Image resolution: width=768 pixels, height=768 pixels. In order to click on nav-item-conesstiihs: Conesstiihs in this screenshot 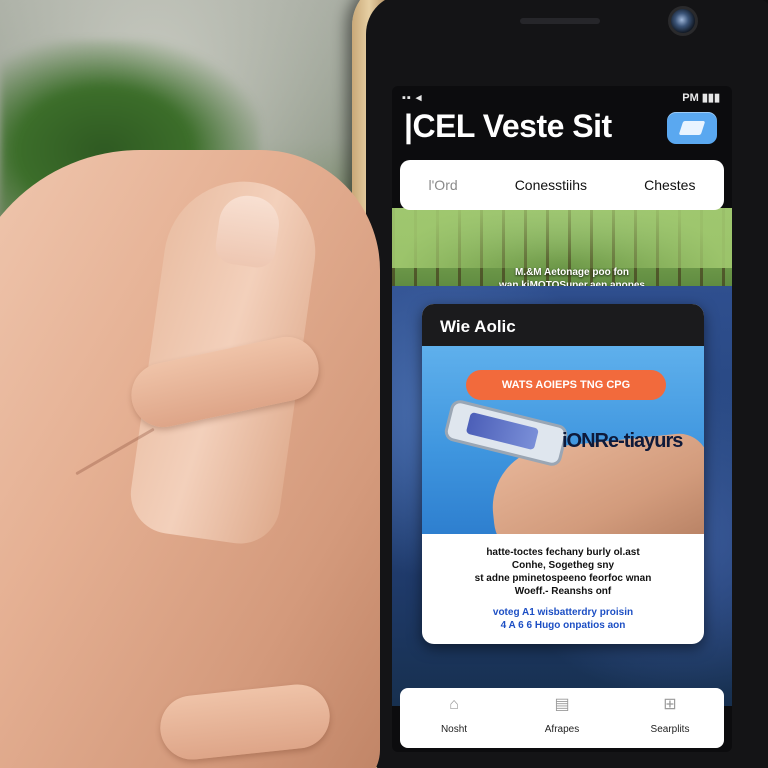, I will do `click(551, 185)`.